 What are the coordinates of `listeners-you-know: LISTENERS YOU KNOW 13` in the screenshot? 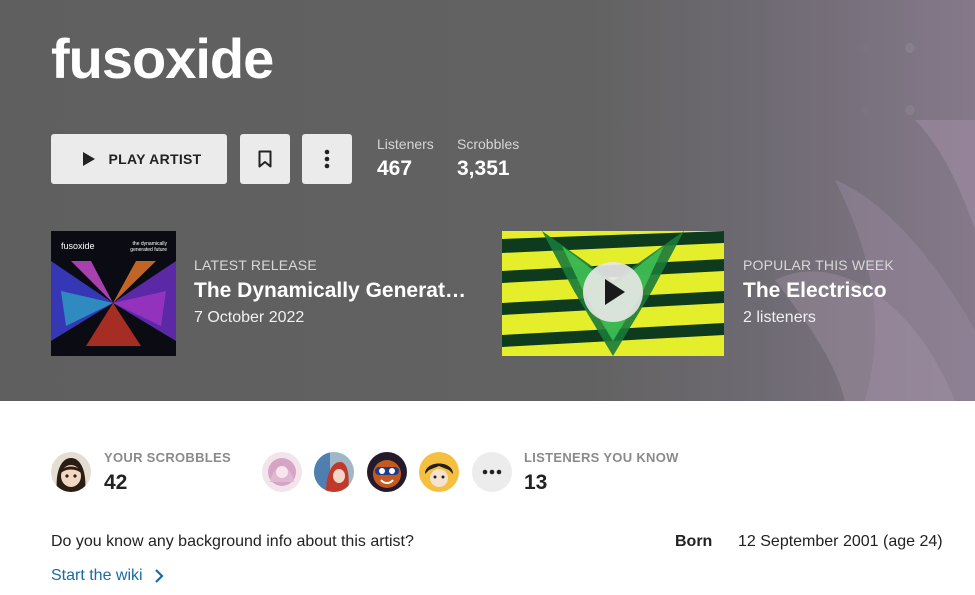 It's located at (601, 472).